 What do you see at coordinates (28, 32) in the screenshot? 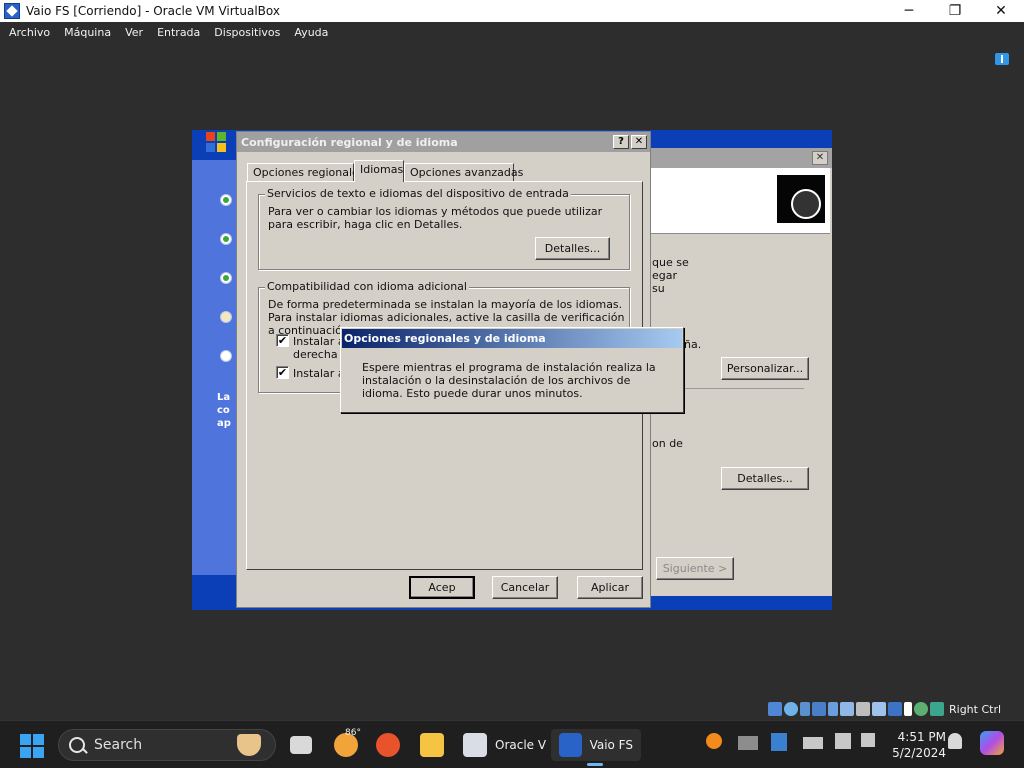
I see `menu-archivo: Archivo` at bounding box center [28, 32].